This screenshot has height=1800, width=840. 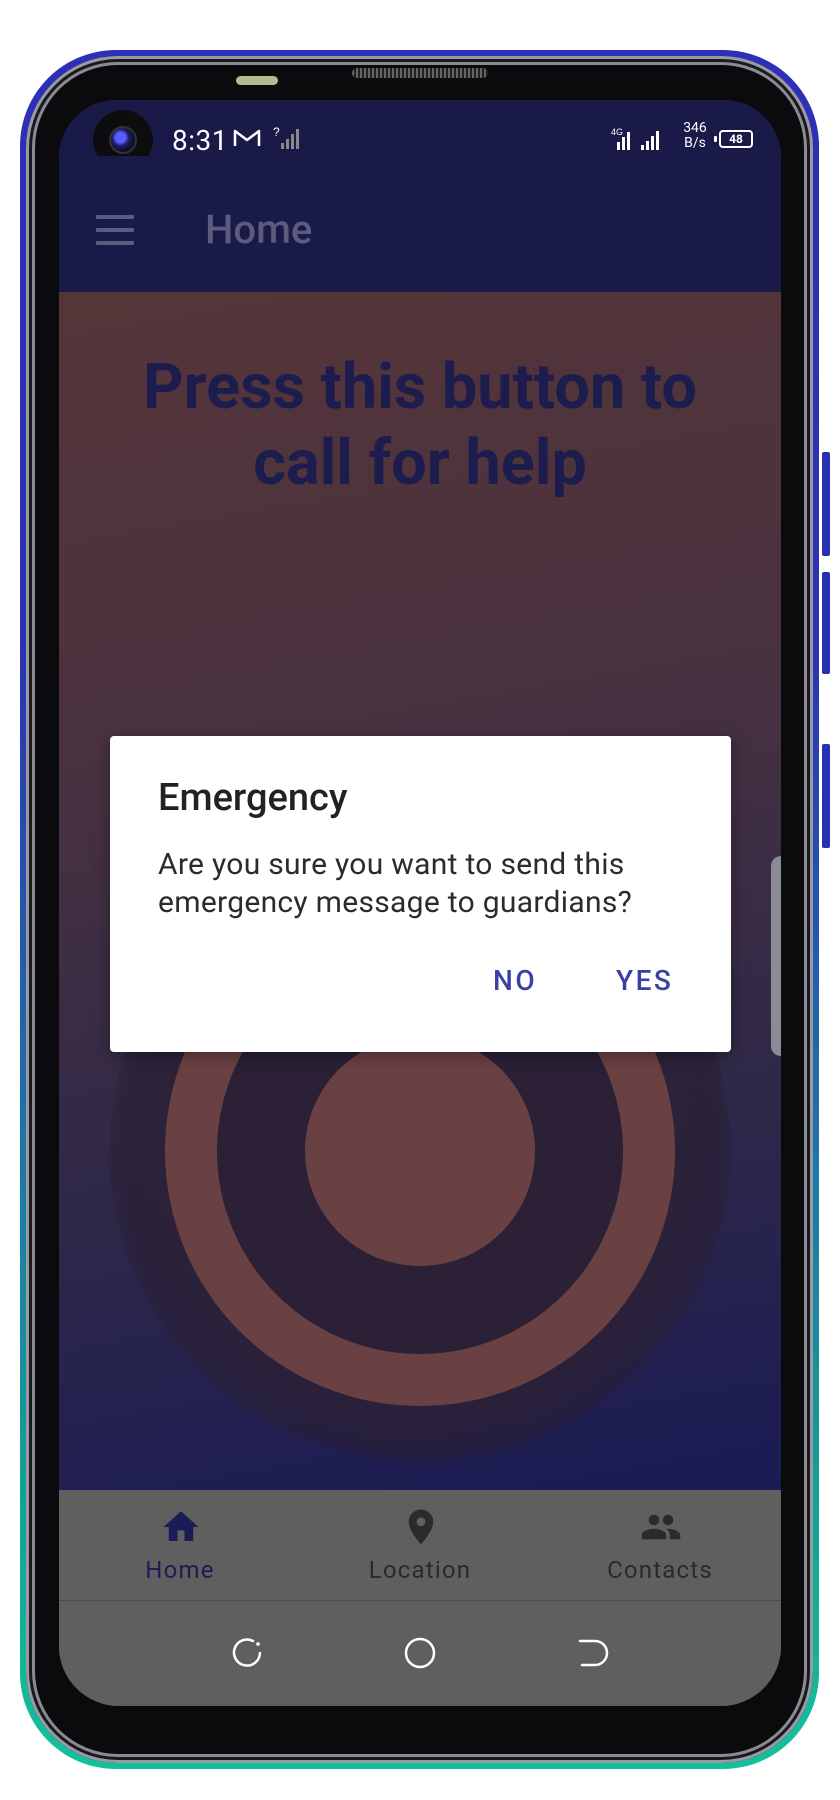 I want to click on system-navigation-bar, so click(x=420, y=1653).